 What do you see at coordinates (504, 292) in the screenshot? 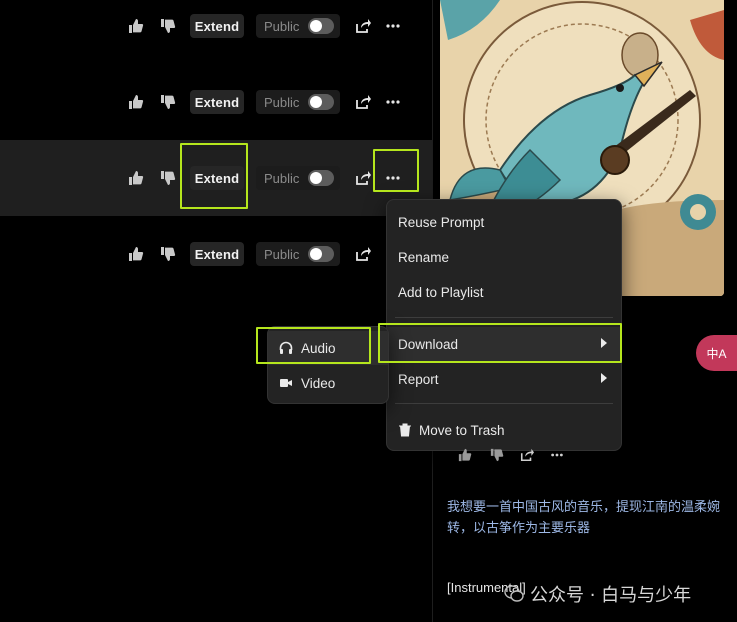
I see `menu-item-add-to-playlist: Add to Playlist` at bounding box center [504, 292].